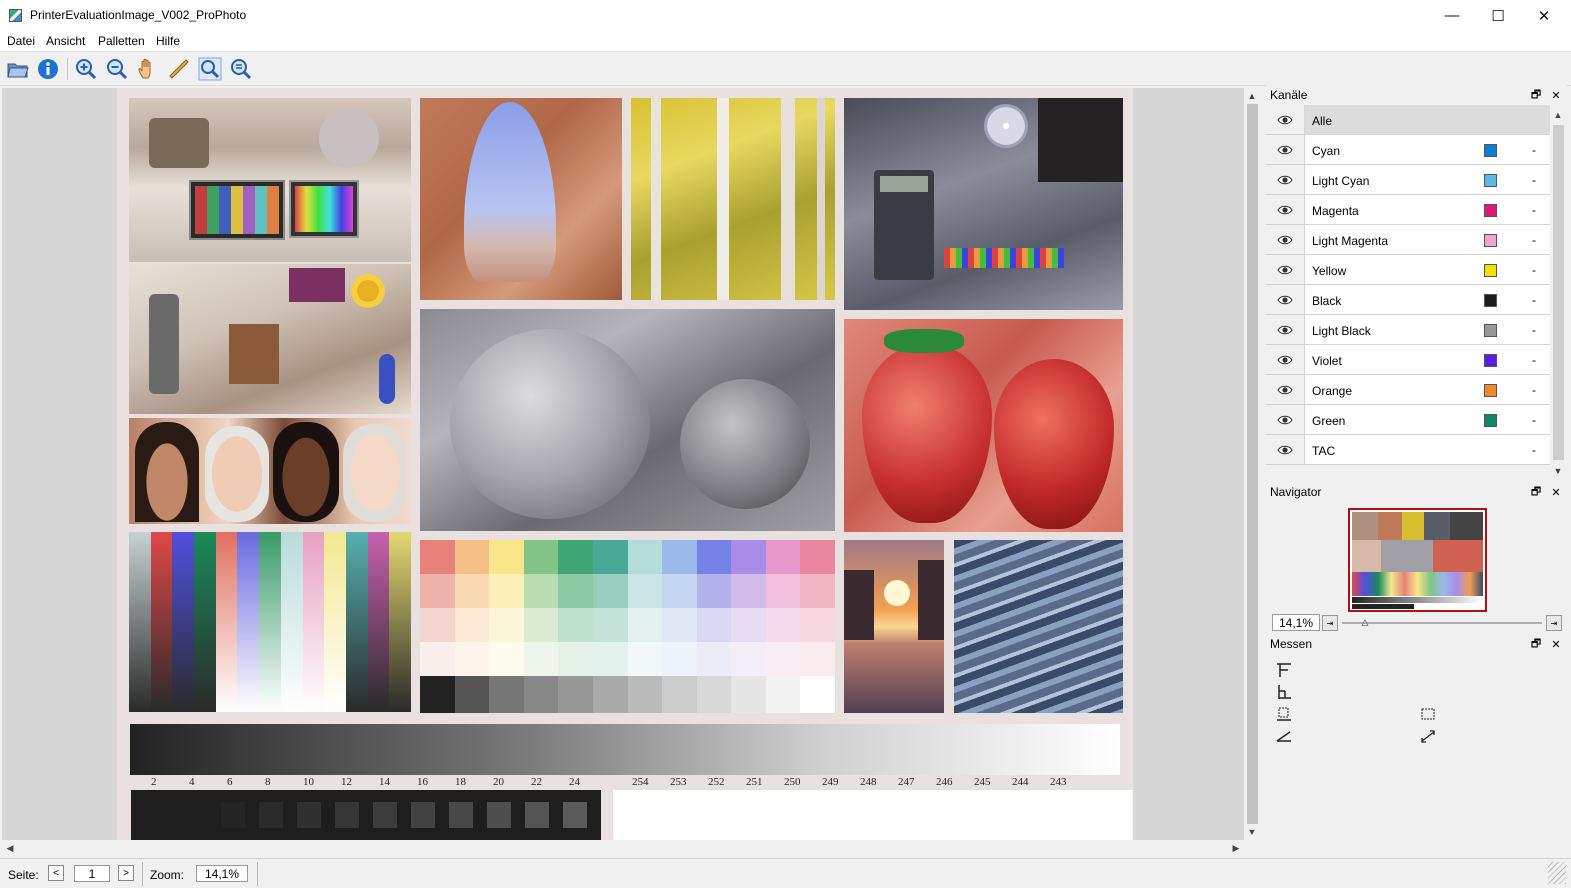 The image size is (1571, 888). What do you see at coordinates (1327, 361) in the screenshot?
I see `channel-name: Violet` at bounding box center [1327, 361].